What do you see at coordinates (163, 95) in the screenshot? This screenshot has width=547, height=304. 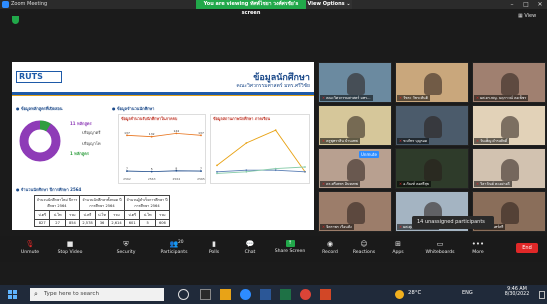 I see `header-accent-line` at bounding box center [163, 95].